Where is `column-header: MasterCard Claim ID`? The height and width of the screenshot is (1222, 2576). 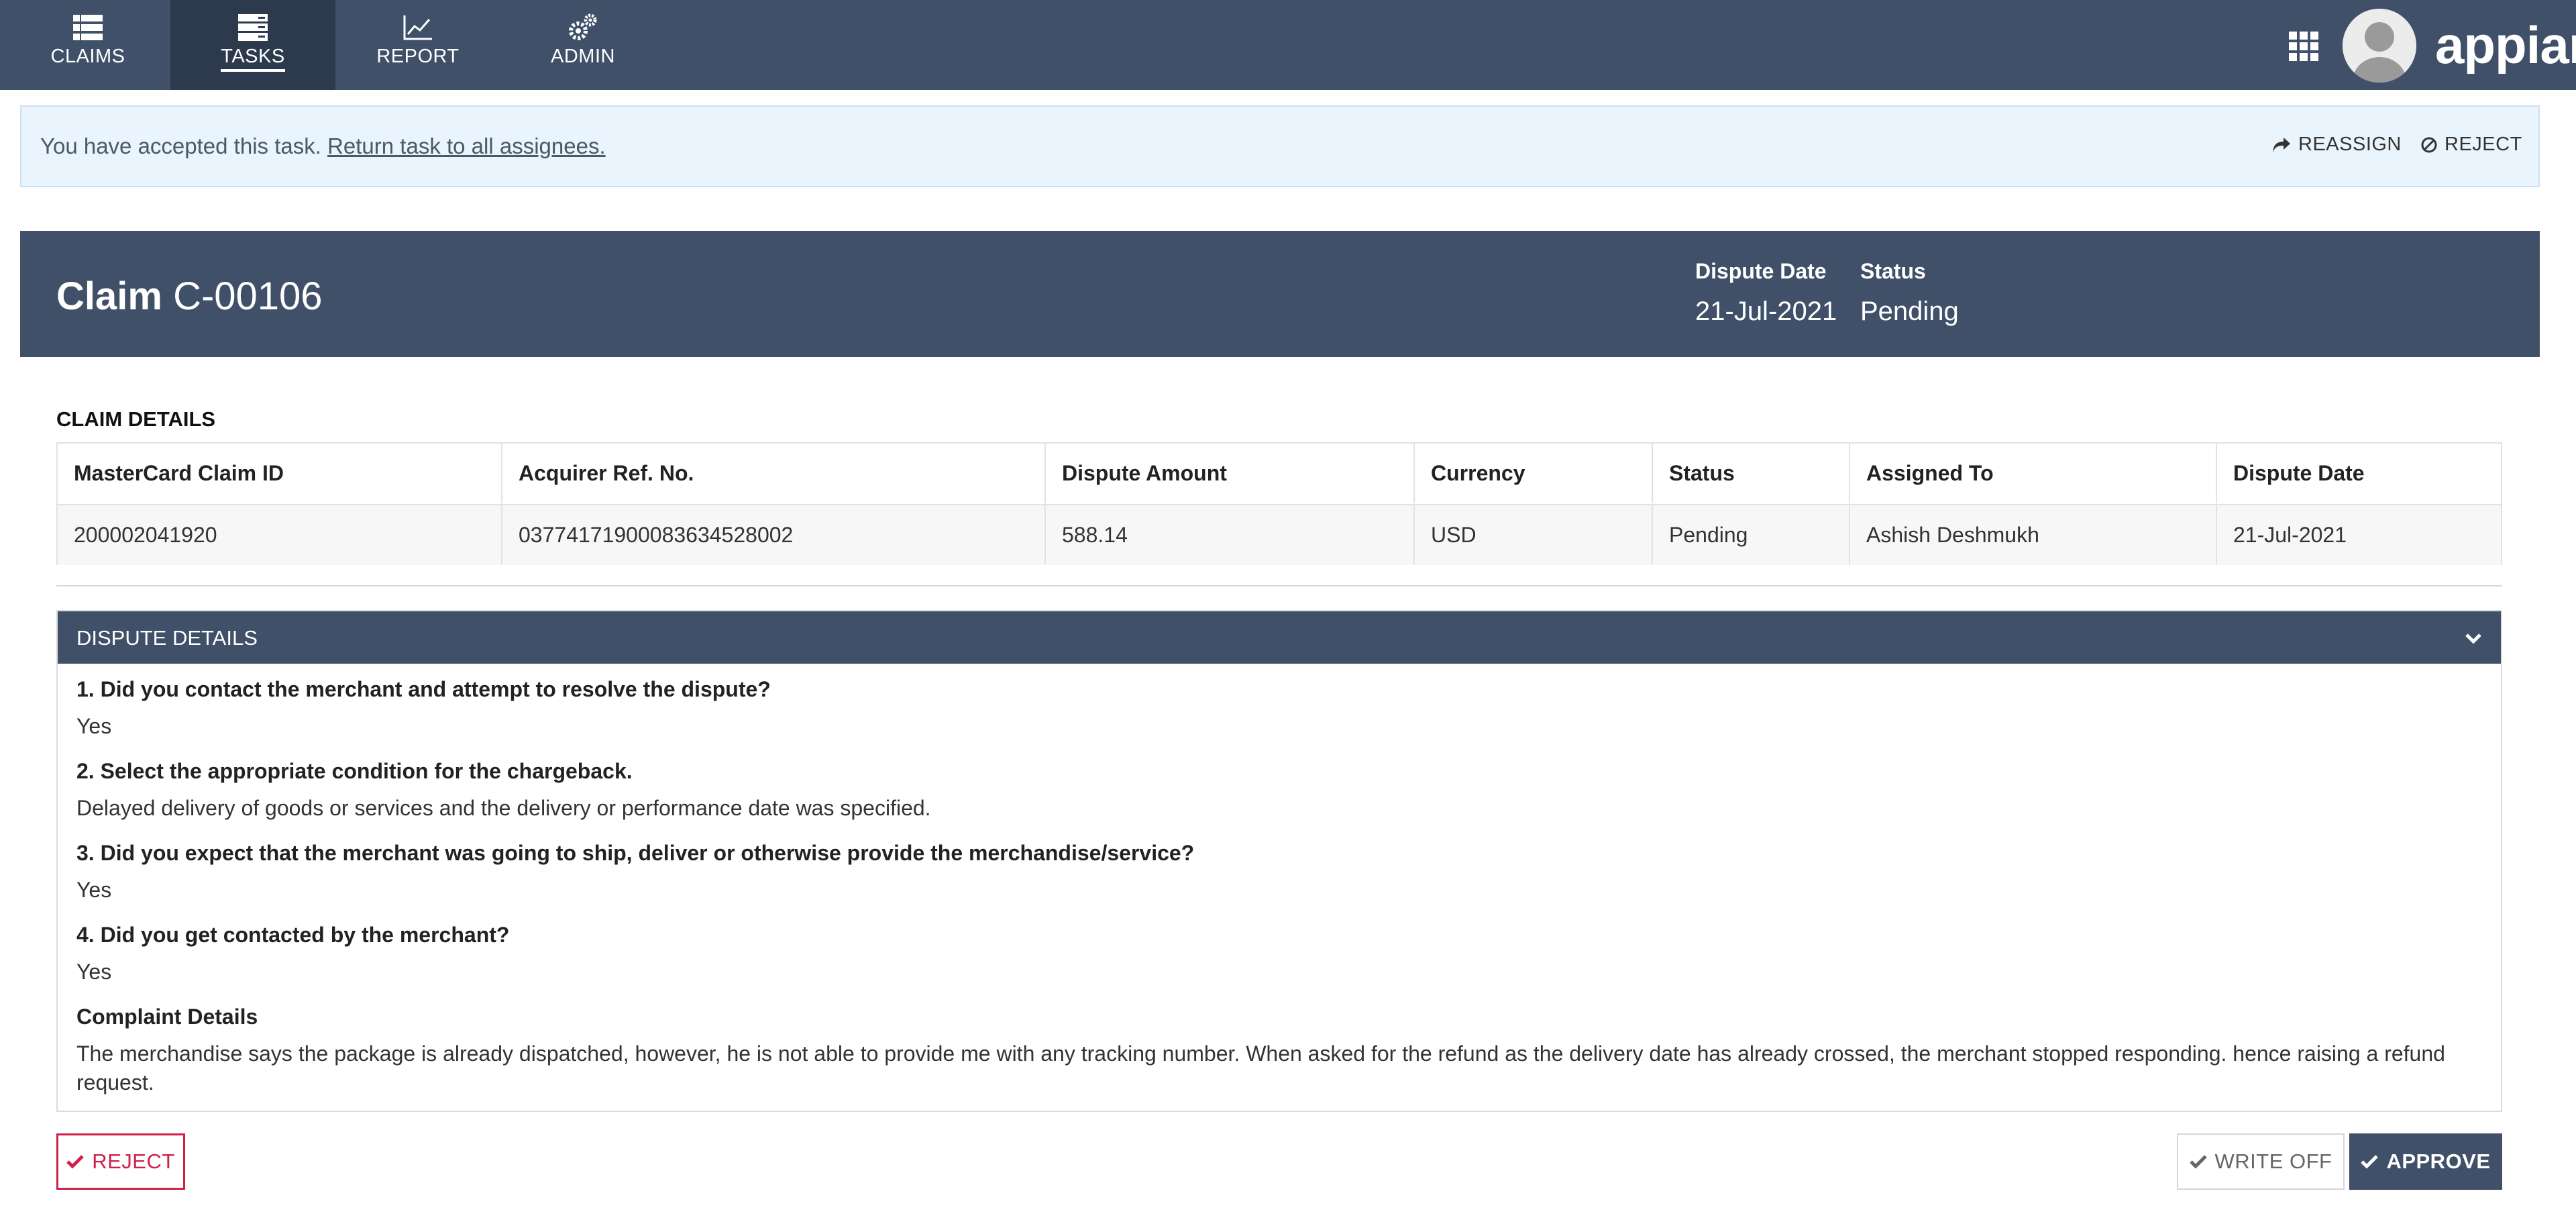
column-header: MasterCard Claim ID is located at coordinates (179, 473).